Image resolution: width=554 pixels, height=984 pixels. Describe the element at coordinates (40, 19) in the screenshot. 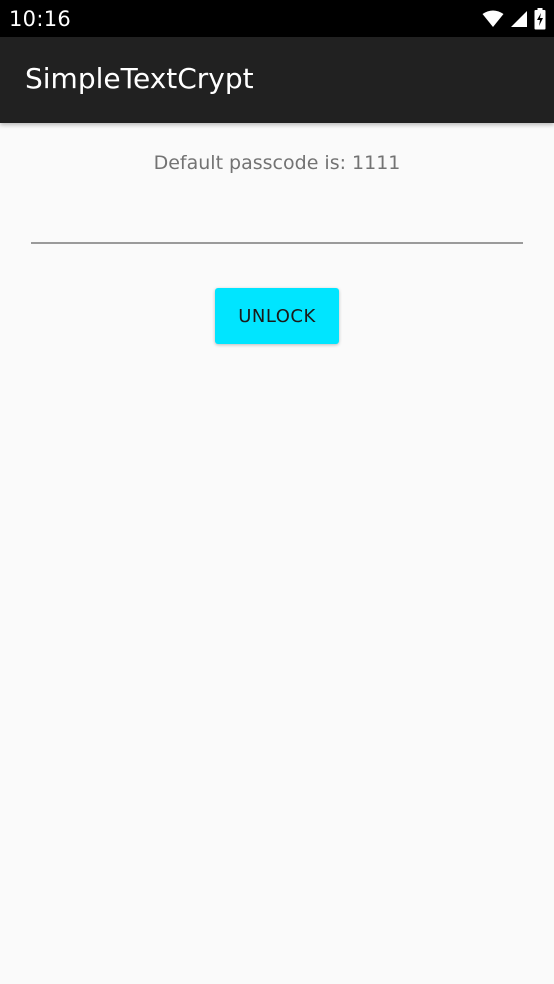

I see `status-time: 10:16` at that location.